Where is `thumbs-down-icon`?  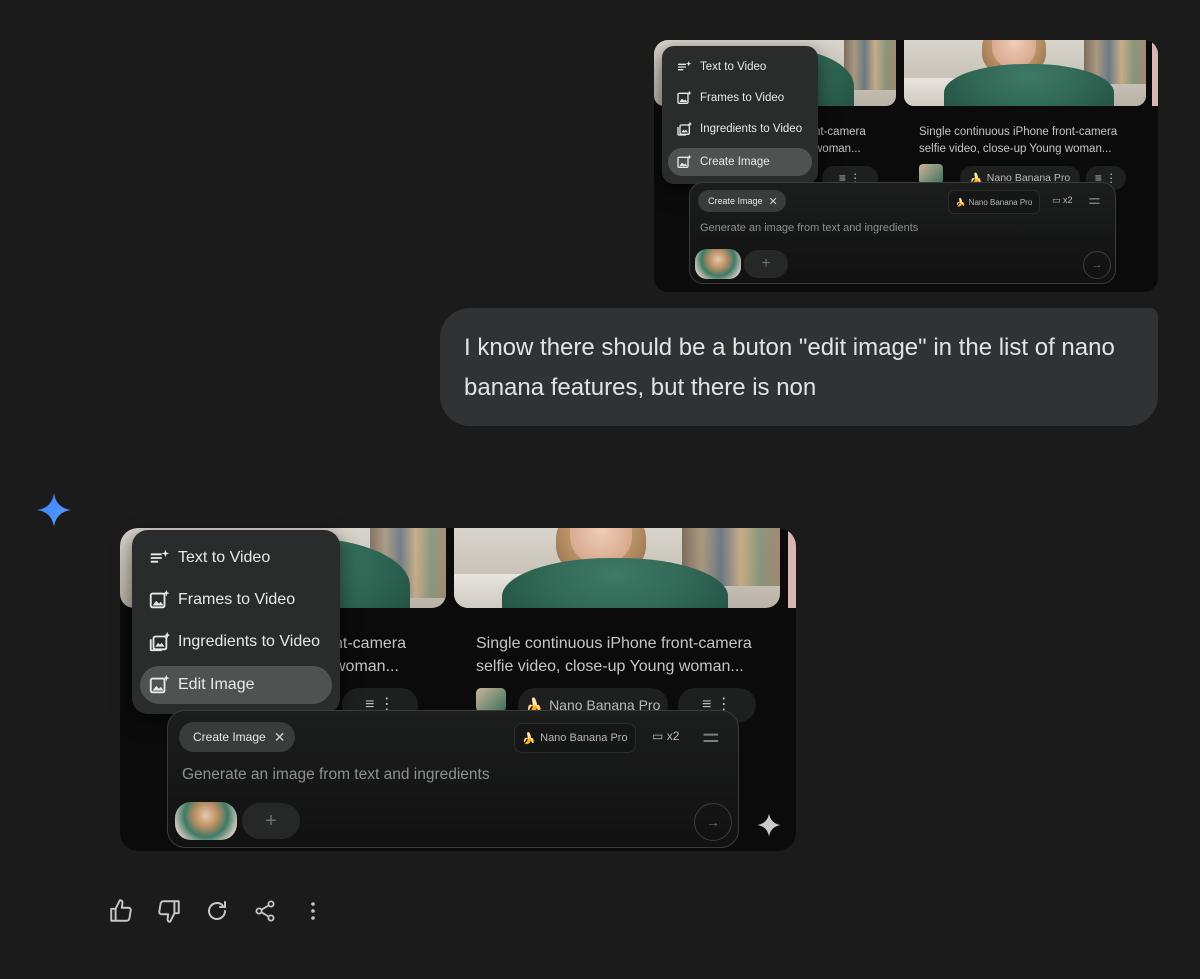
thumbs-down-icon is located at coordinates (169, 911).